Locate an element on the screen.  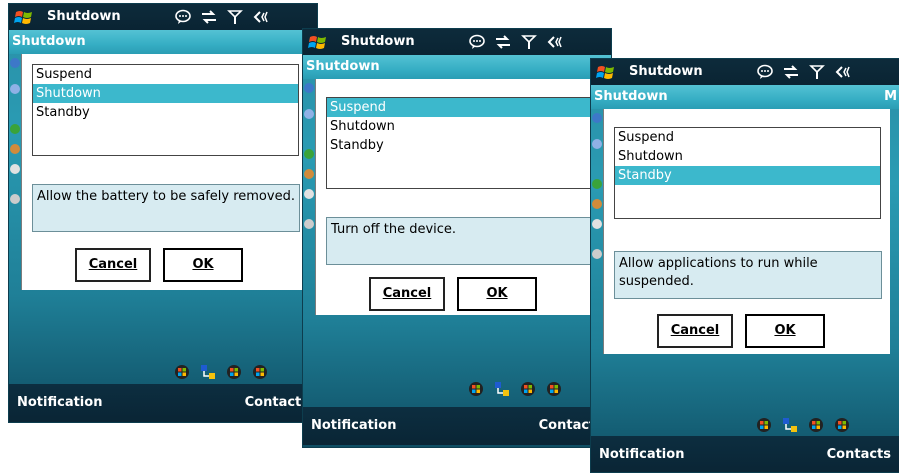
dialog-title-suffix: M is located at coordinates (890, 96).